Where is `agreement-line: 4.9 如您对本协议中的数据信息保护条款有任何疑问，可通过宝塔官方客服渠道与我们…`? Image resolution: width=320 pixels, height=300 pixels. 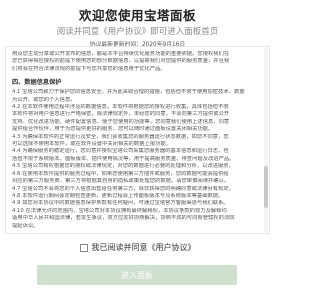
agreement-line: 4.9 如您对本协议中的数据信息保护条款有任何疑问，可通过宝塔官方客服渠道与我们… is located at coordinates (120, 203).